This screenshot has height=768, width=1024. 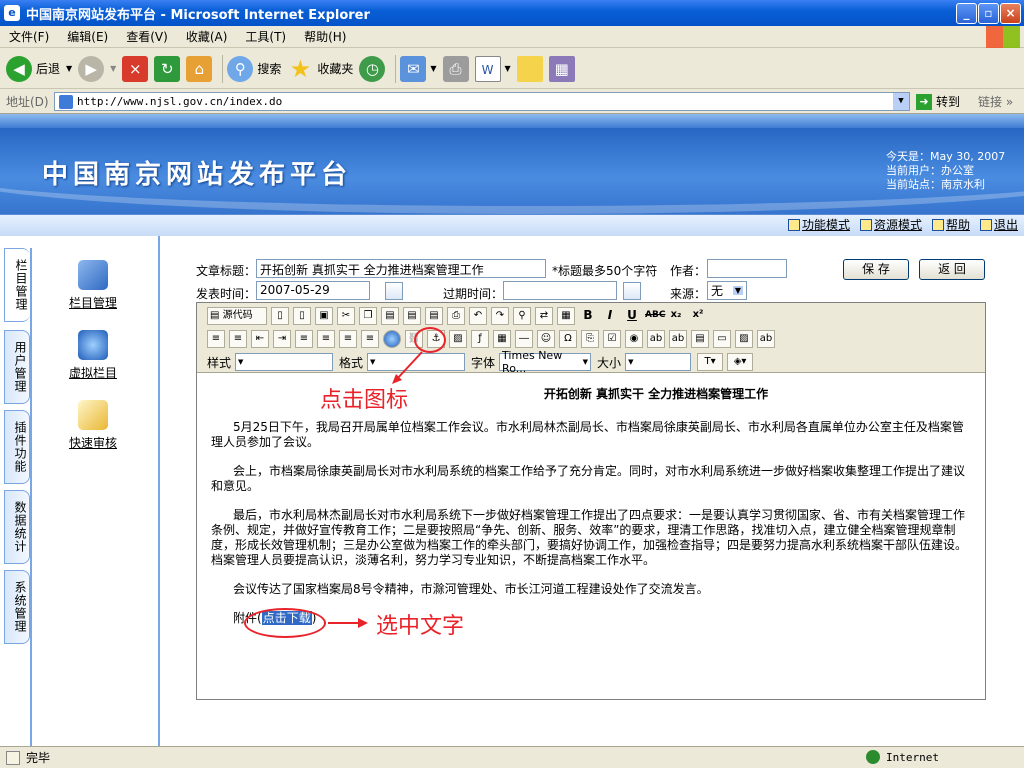 I want to click on insert-table-icon: ▦, so click(x=502, y=339).